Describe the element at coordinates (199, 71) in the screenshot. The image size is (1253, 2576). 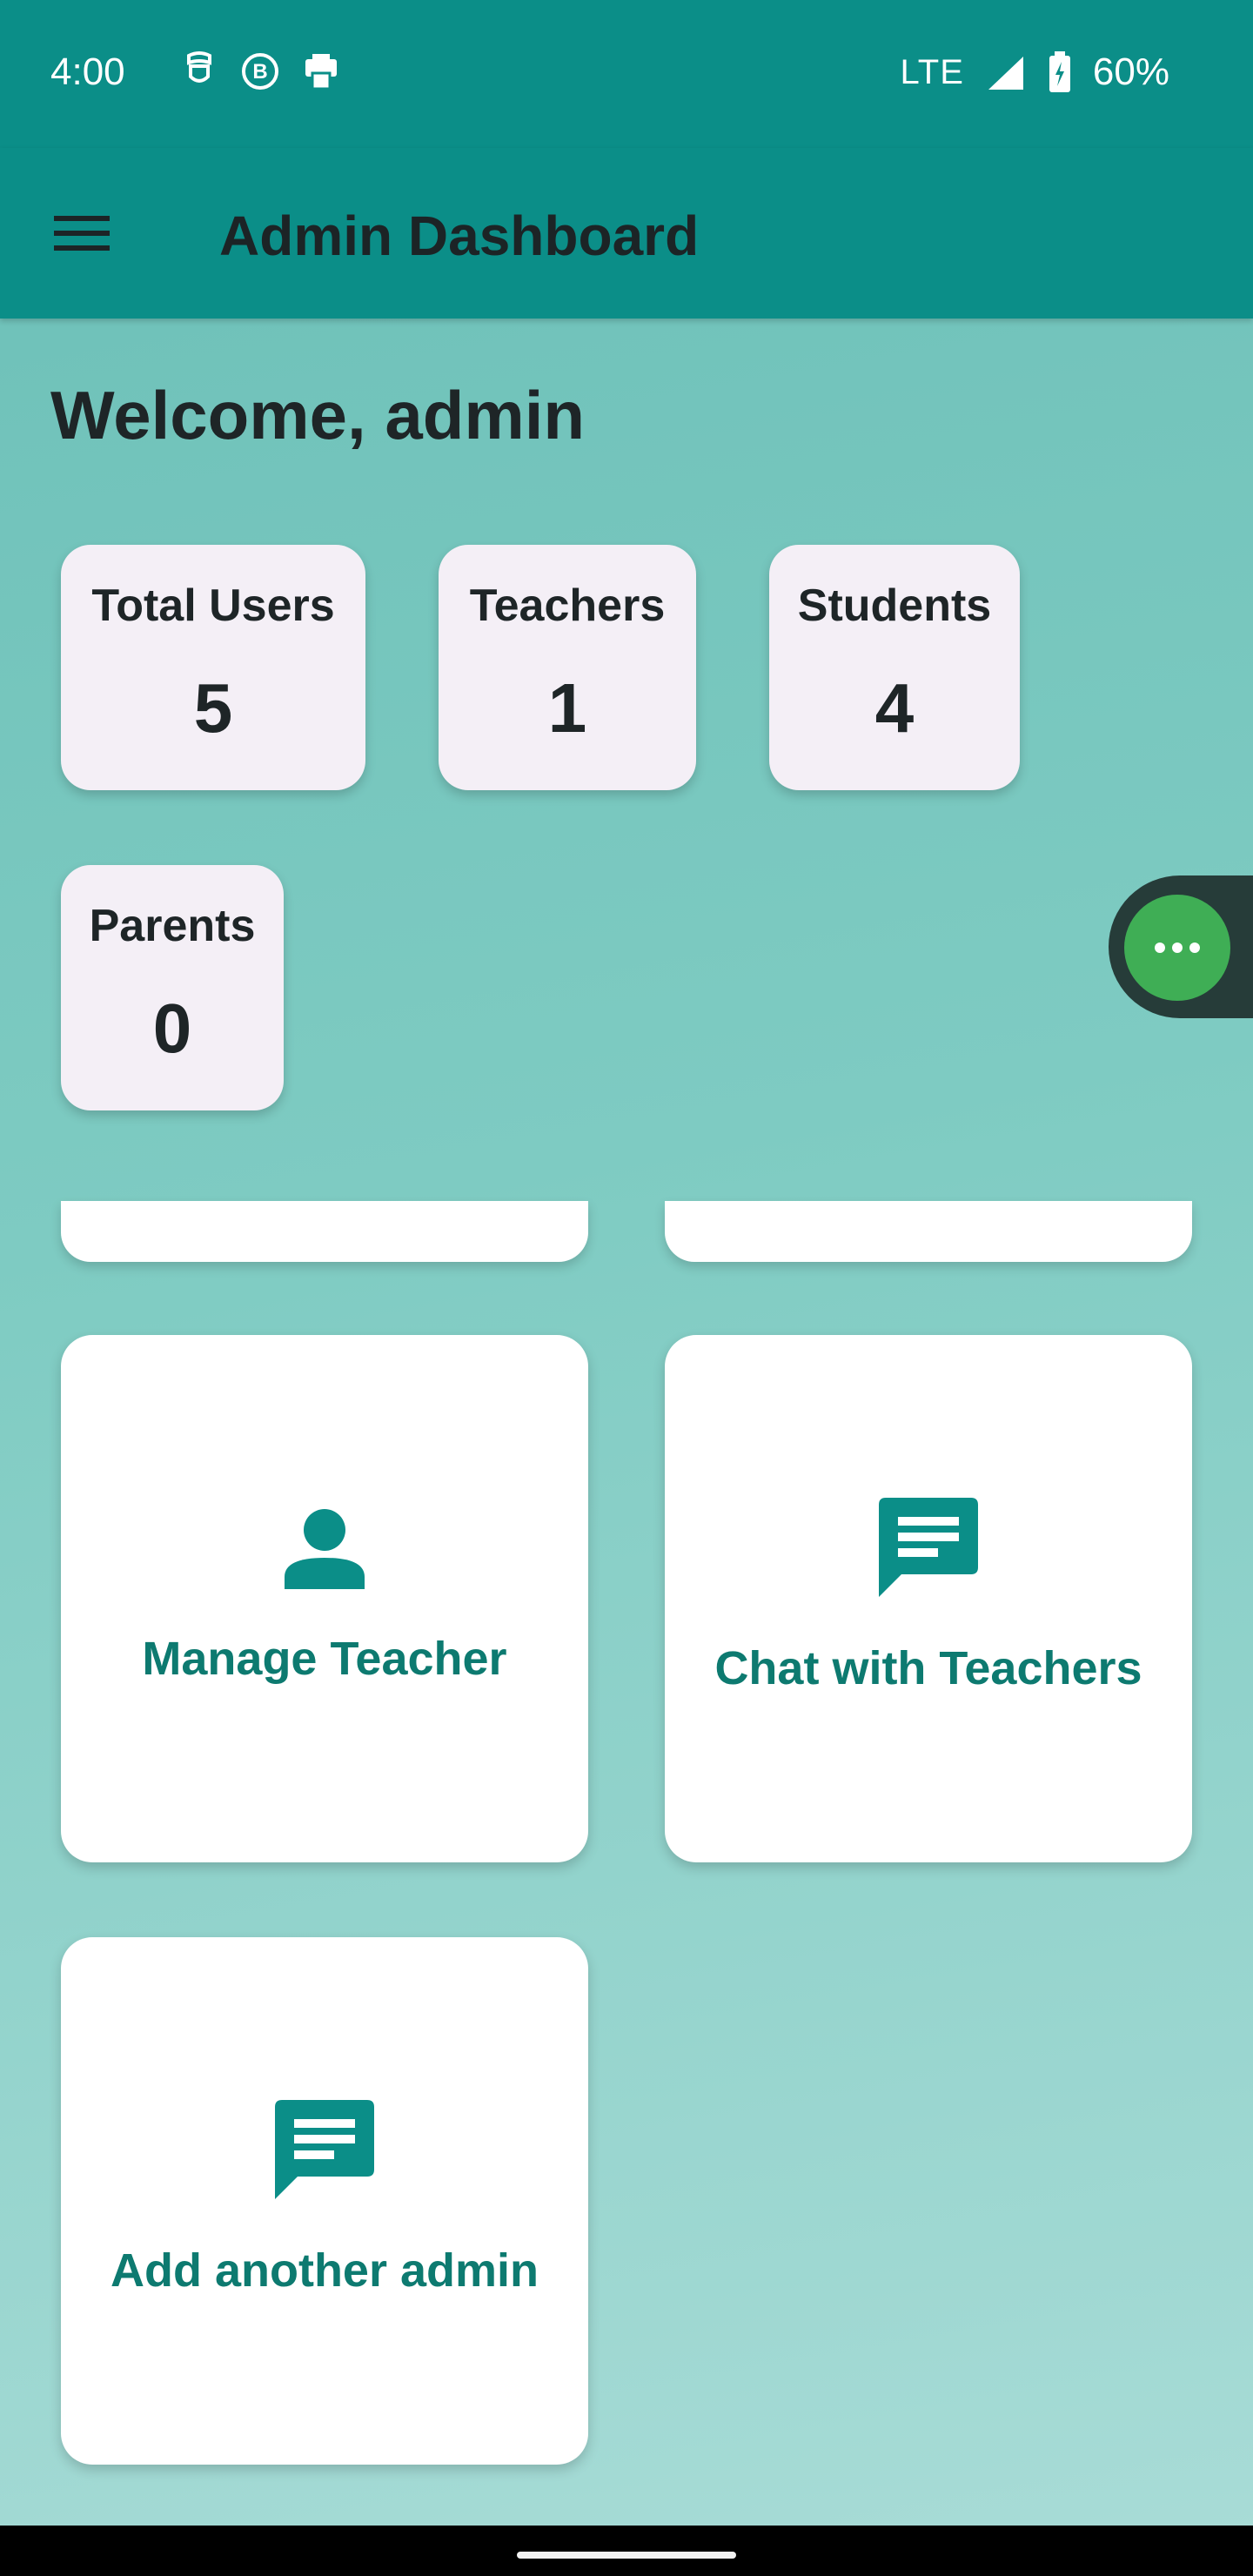
I see `notification-icon` at that location.